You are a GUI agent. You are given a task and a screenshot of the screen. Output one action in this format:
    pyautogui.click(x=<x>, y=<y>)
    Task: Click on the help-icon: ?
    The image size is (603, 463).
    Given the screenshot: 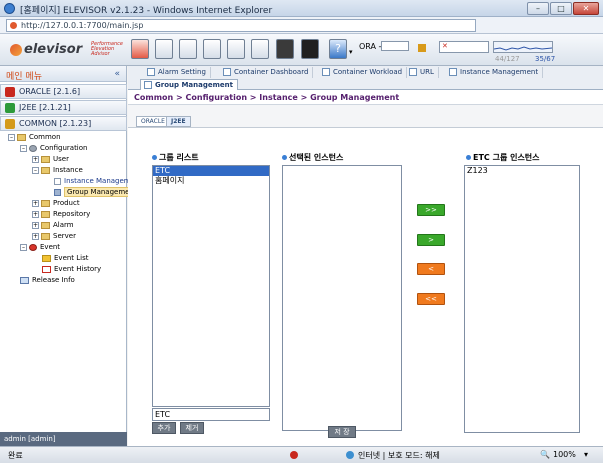 What is the action you would take?
    pyautogui.click(x=338, y=49)
    